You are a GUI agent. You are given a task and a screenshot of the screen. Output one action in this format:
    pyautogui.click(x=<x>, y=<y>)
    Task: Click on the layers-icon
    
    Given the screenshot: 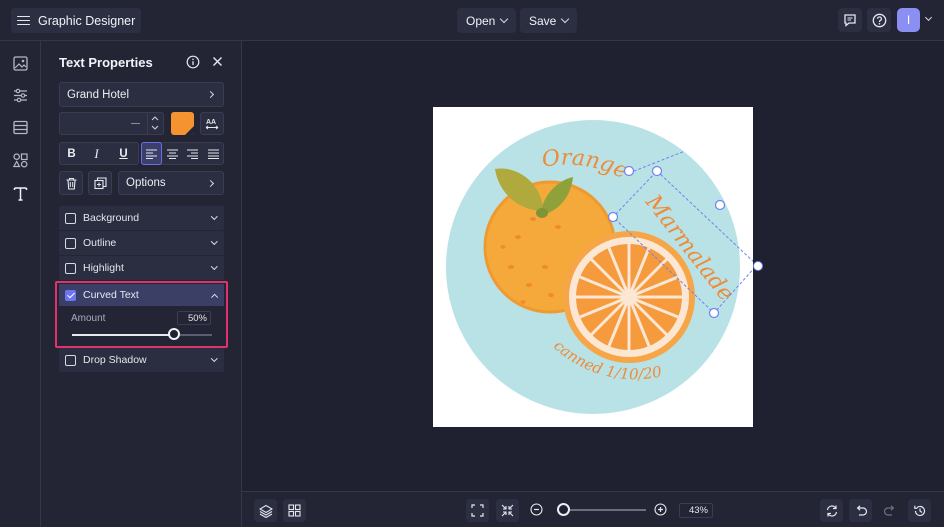 What is the action you would take?
    pyautogui.click(x=265, y=511)
    